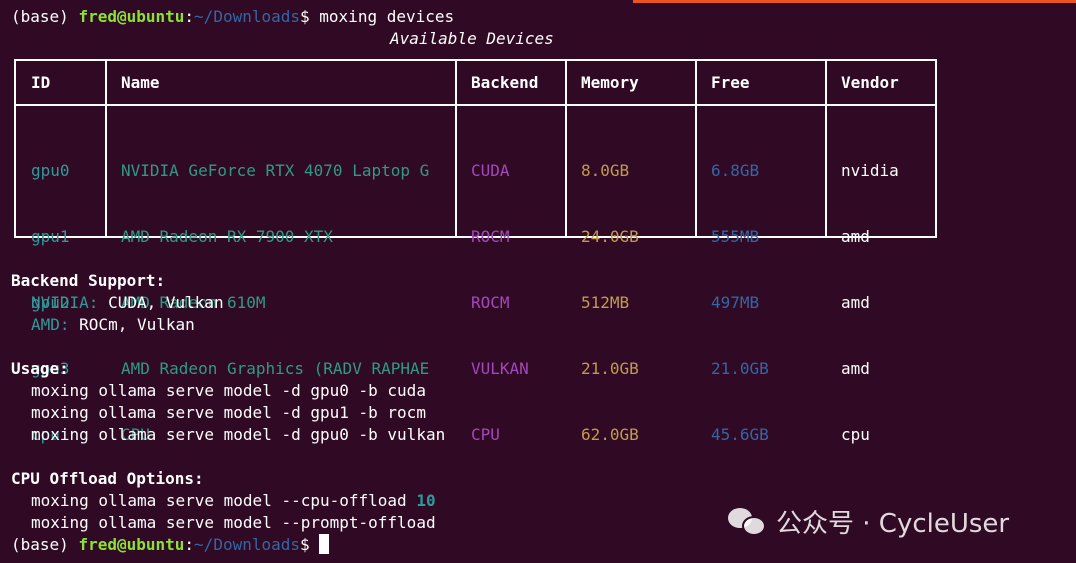  I want to click on cell-memory: 62.0GB, so click(610, 434).